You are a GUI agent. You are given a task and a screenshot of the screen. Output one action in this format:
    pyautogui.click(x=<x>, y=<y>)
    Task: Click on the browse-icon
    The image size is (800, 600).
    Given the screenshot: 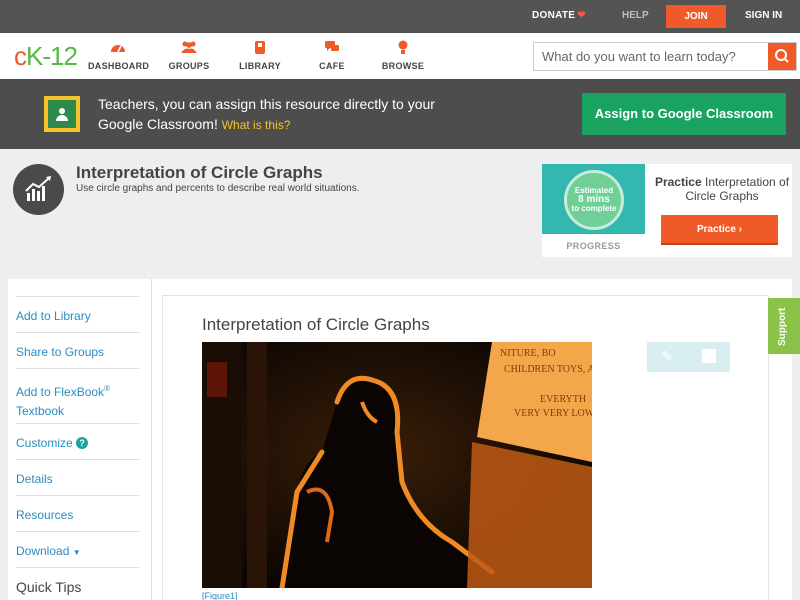 What is the action you would take?
    pyautogui.click(x=403, y=48)
    